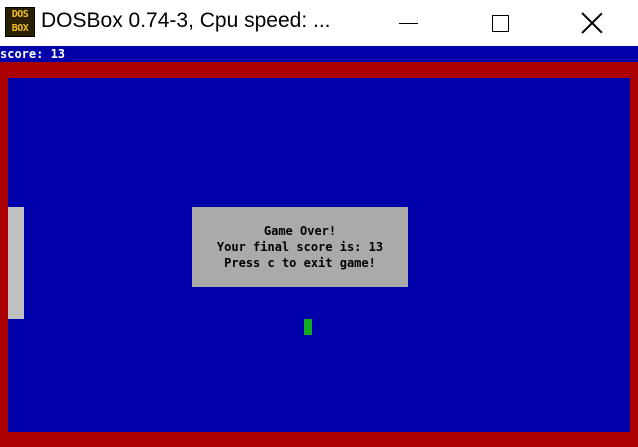 The width and height of the screenshot is (638, 447). Describe the element at coordinates (308, 327) in the screenshot. I see `ball` at that location.